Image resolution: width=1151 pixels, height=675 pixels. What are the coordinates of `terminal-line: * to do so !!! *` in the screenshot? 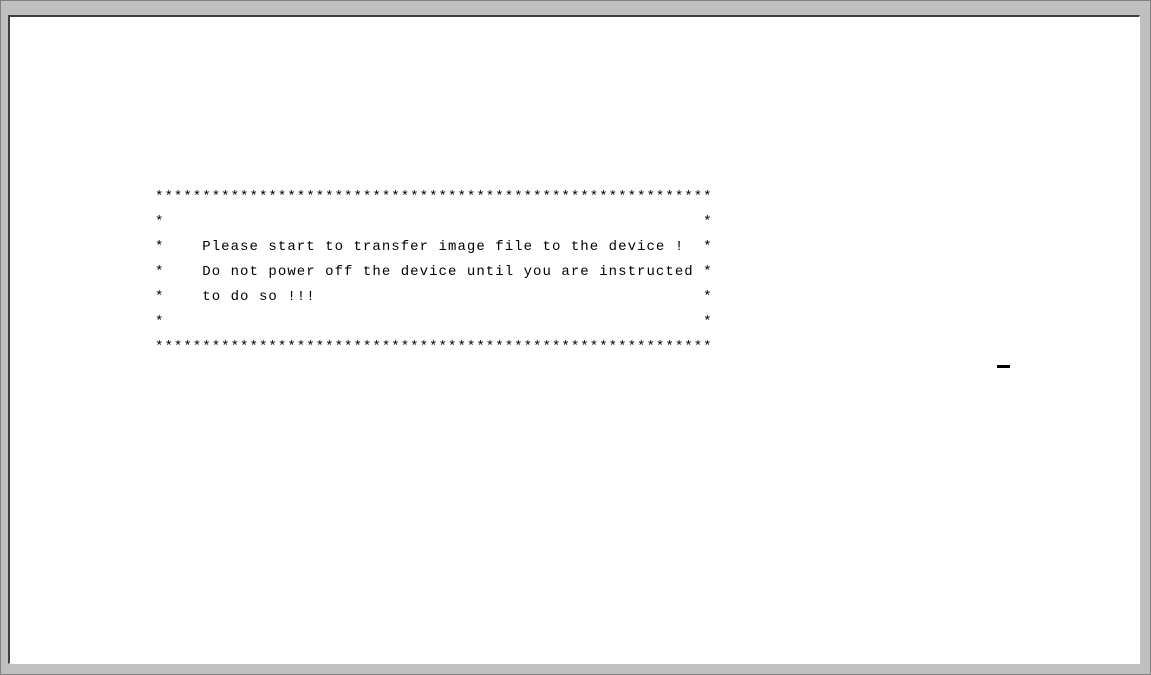 It's located at (434, 297).